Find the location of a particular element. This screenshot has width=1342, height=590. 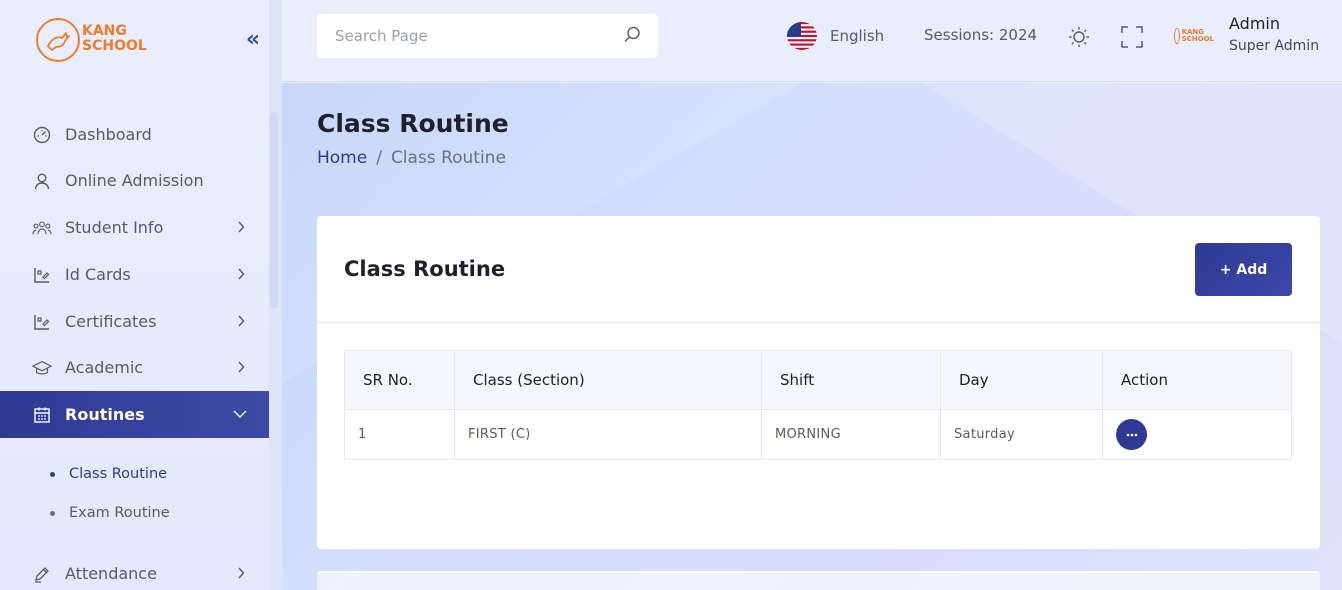

speedometer-icon is located at coordinates (42, 135).